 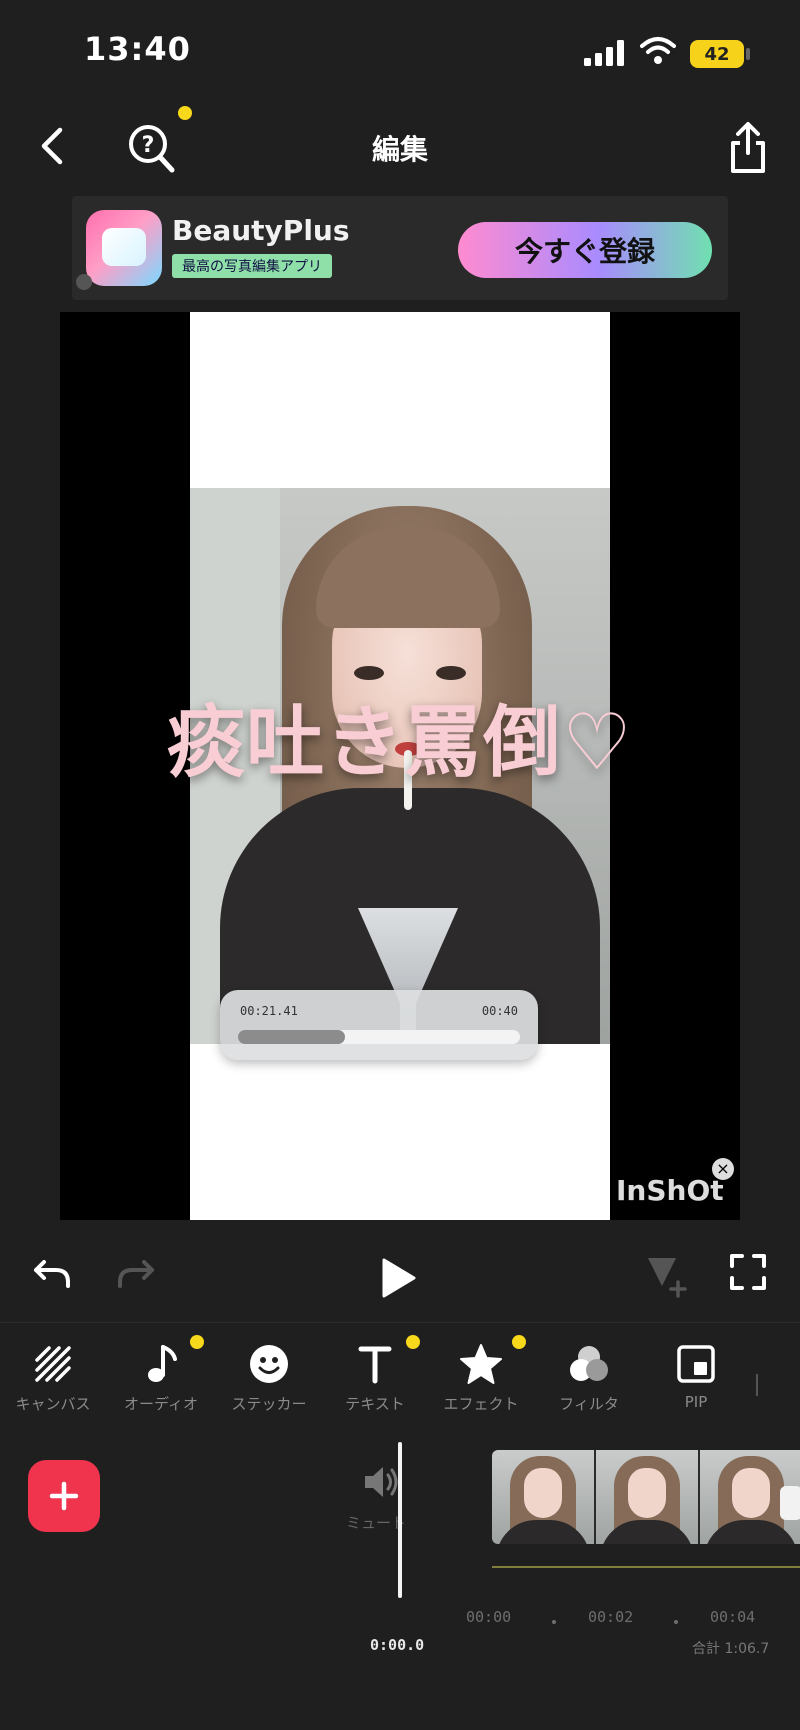 What do you see at coordinates (451, 673) in the screenshot?
I see `subject-eye-right` at bounding box center [451, 673].